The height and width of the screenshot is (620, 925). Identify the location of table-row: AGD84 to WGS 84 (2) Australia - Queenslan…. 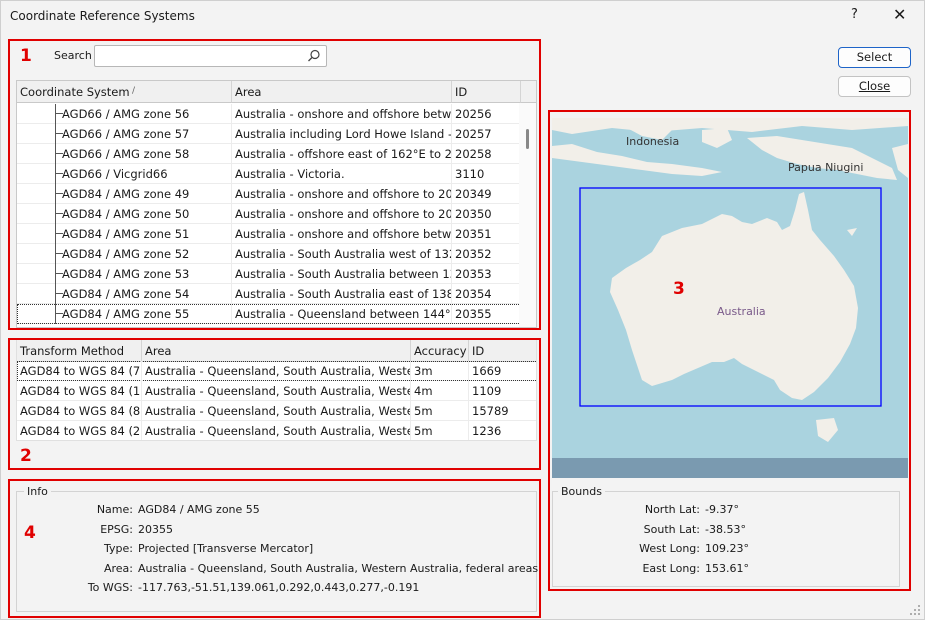
(276, 430).